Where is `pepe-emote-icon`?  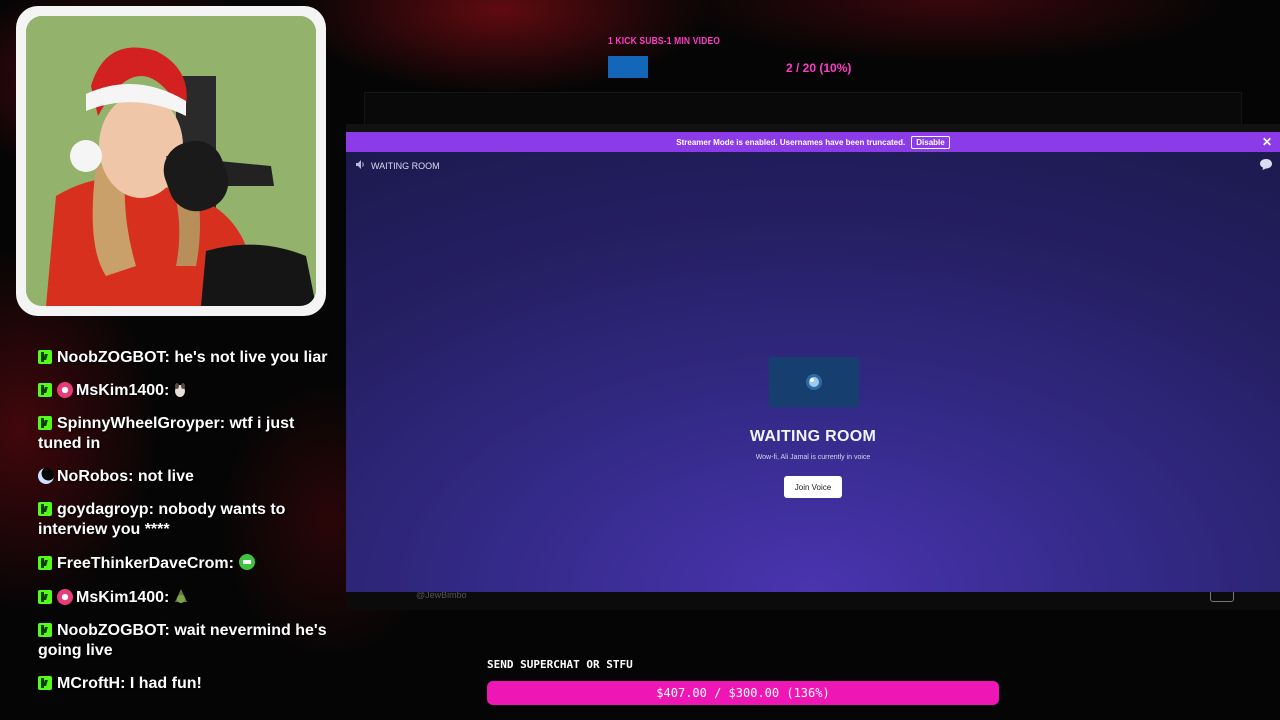 pepe-emote-icon is located at coordinates (181, 596).